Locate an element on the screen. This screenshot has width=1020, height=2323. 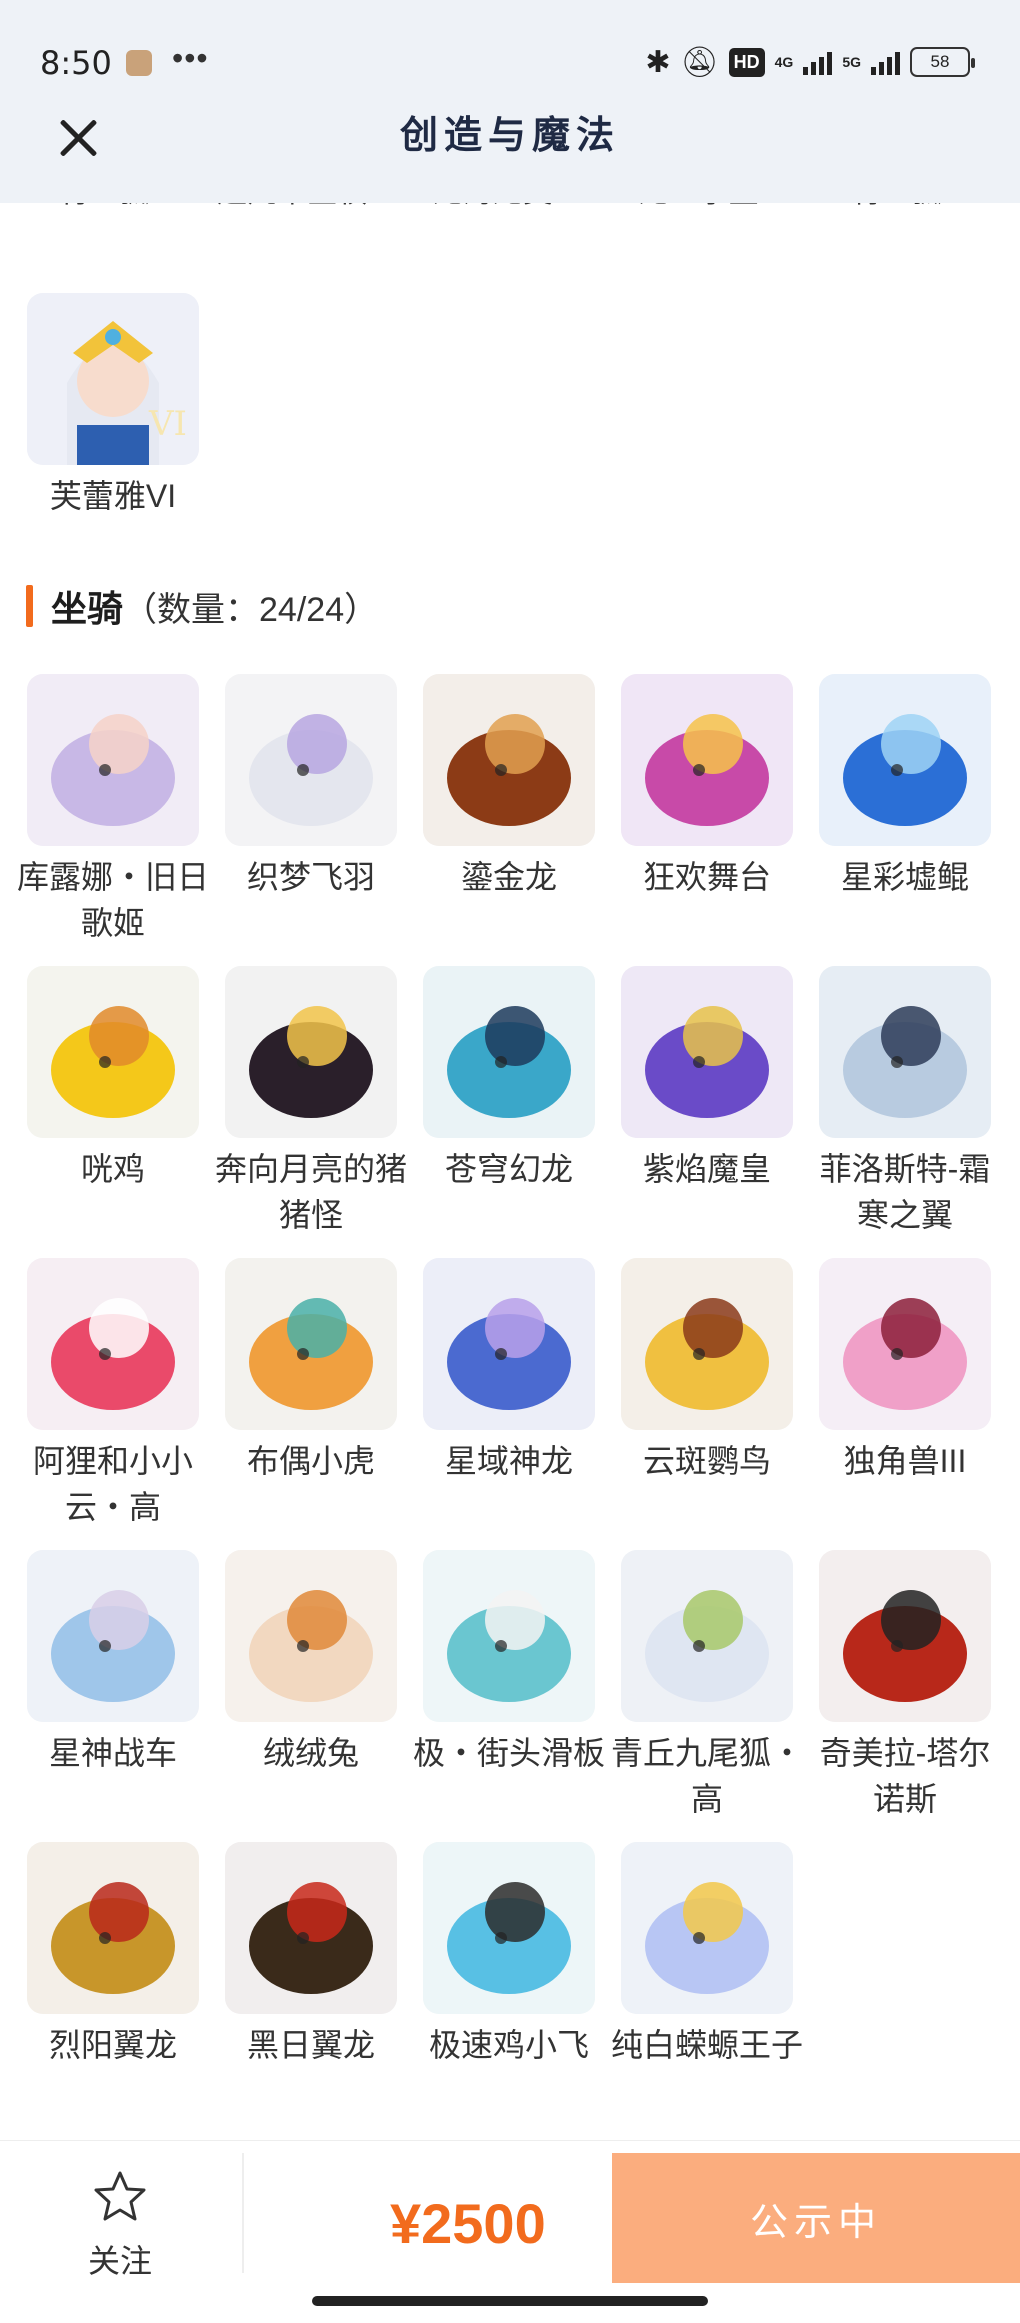
mount-label: 云斑鹦鸟 is located at coordinates (706, 1461).